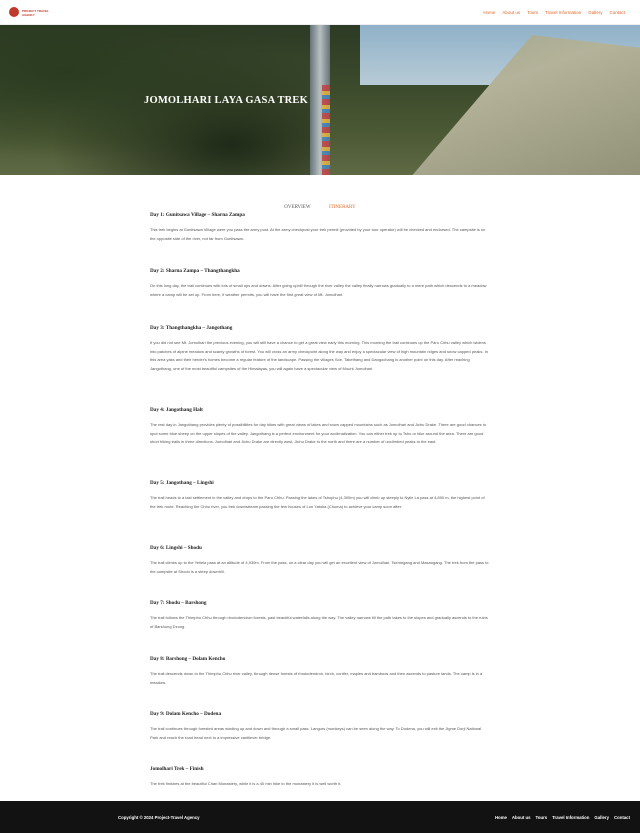  I want to click on tab-itinerary: ITINERARY, so click(342, 207).